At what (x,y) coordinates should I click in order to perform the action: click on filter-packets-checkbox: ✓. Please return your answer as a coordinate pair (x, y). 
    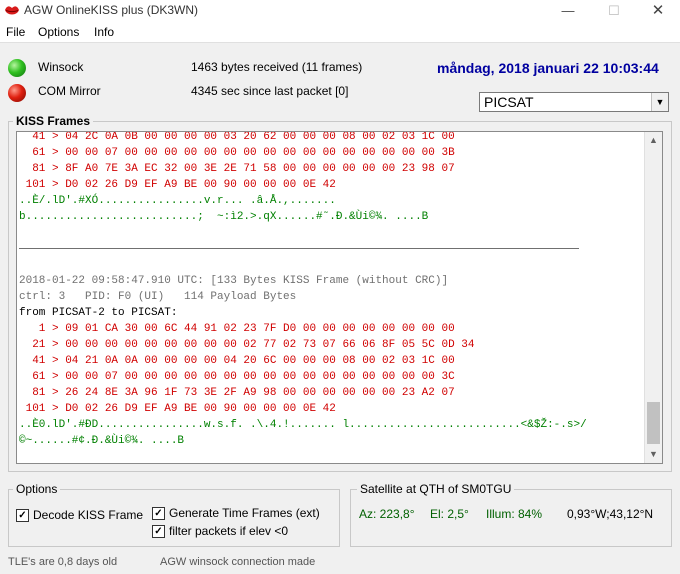
    Looking at the image, I should click on (158, 531).